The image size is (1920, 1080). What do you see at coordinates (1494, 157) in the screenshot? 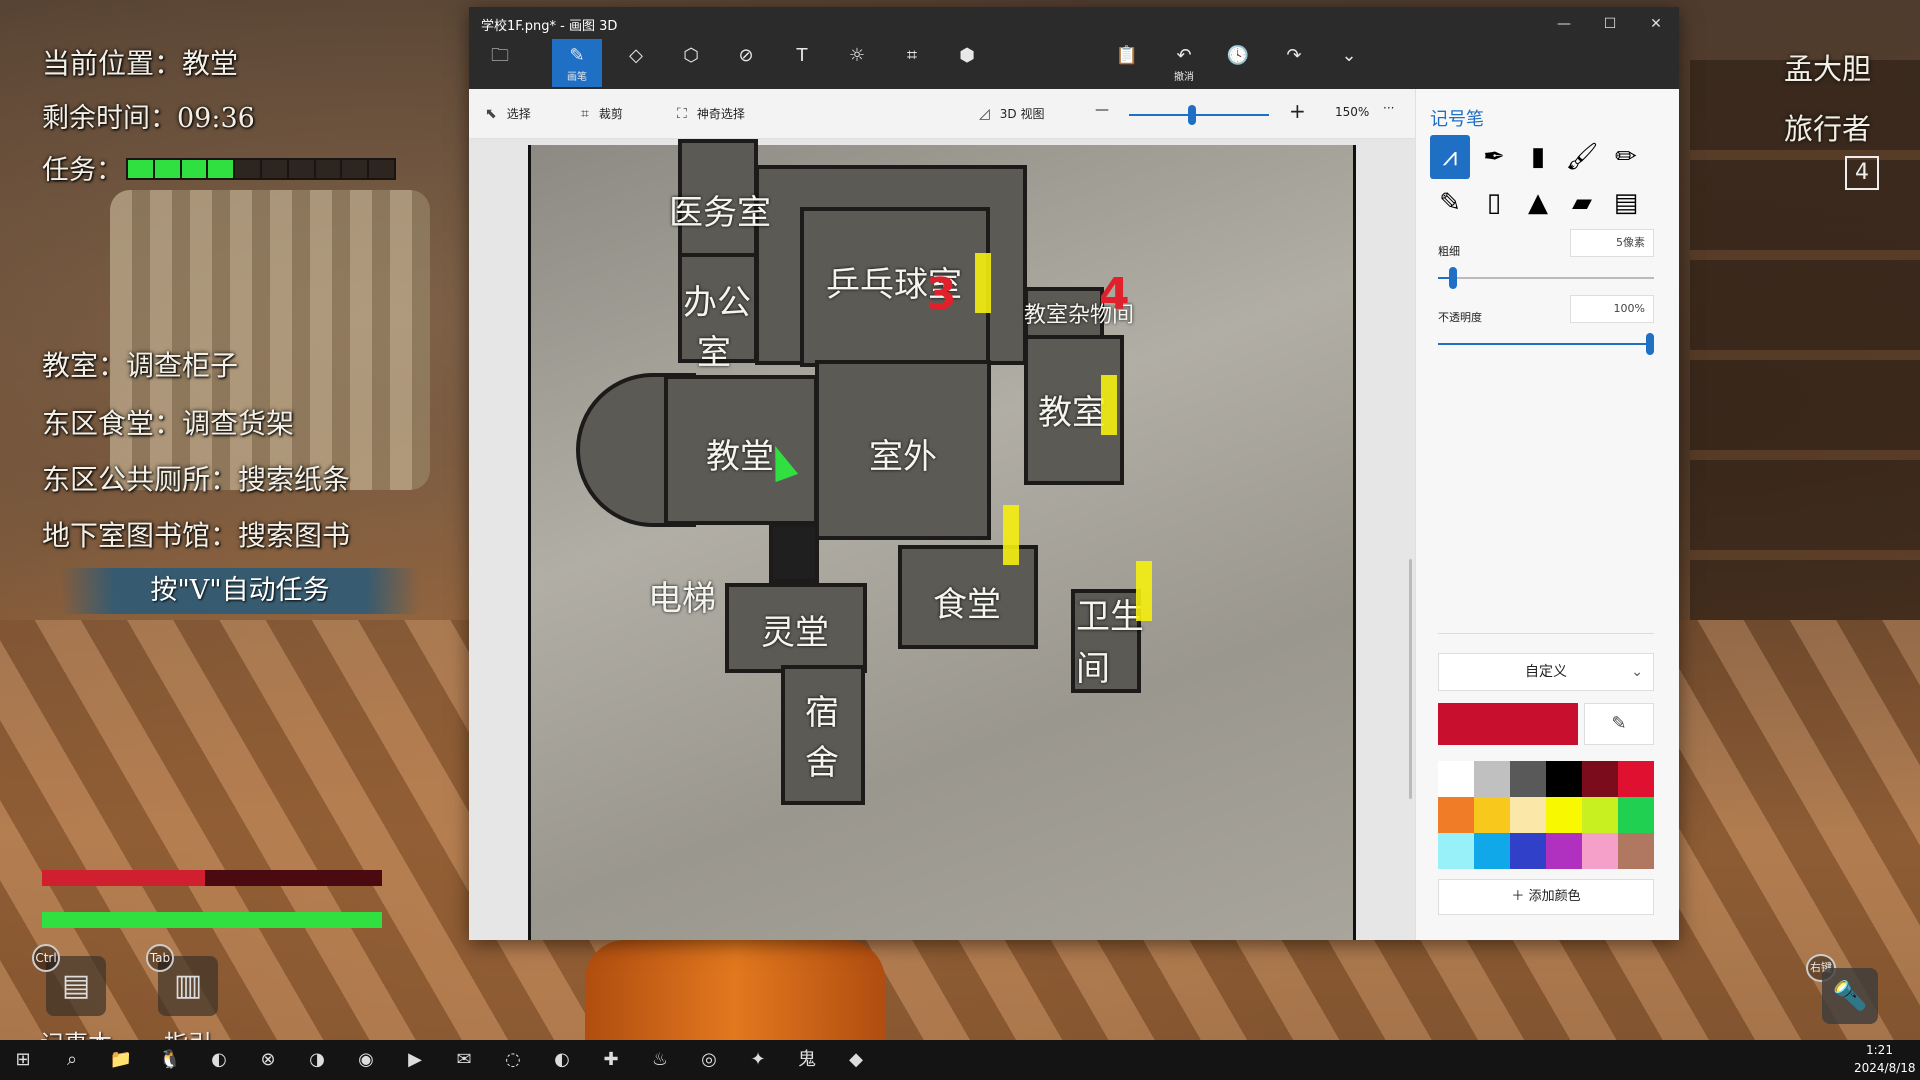
I see `calligraphy-pen-icon: ✒` at bounding box center [1494, 157].